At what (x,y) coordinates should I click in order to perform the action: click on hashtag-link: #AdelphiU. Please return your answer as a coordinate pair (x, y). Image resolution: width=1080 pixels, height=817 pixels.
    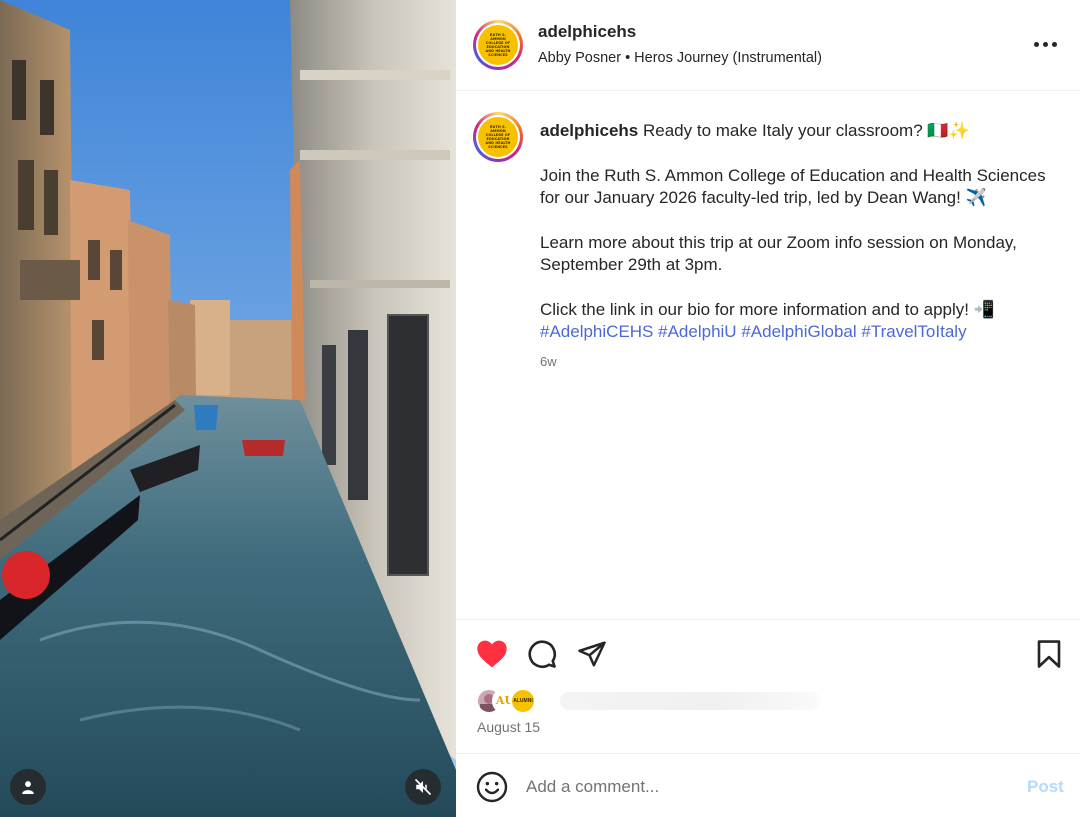
    Looking at the image, I should click on (697, 331).